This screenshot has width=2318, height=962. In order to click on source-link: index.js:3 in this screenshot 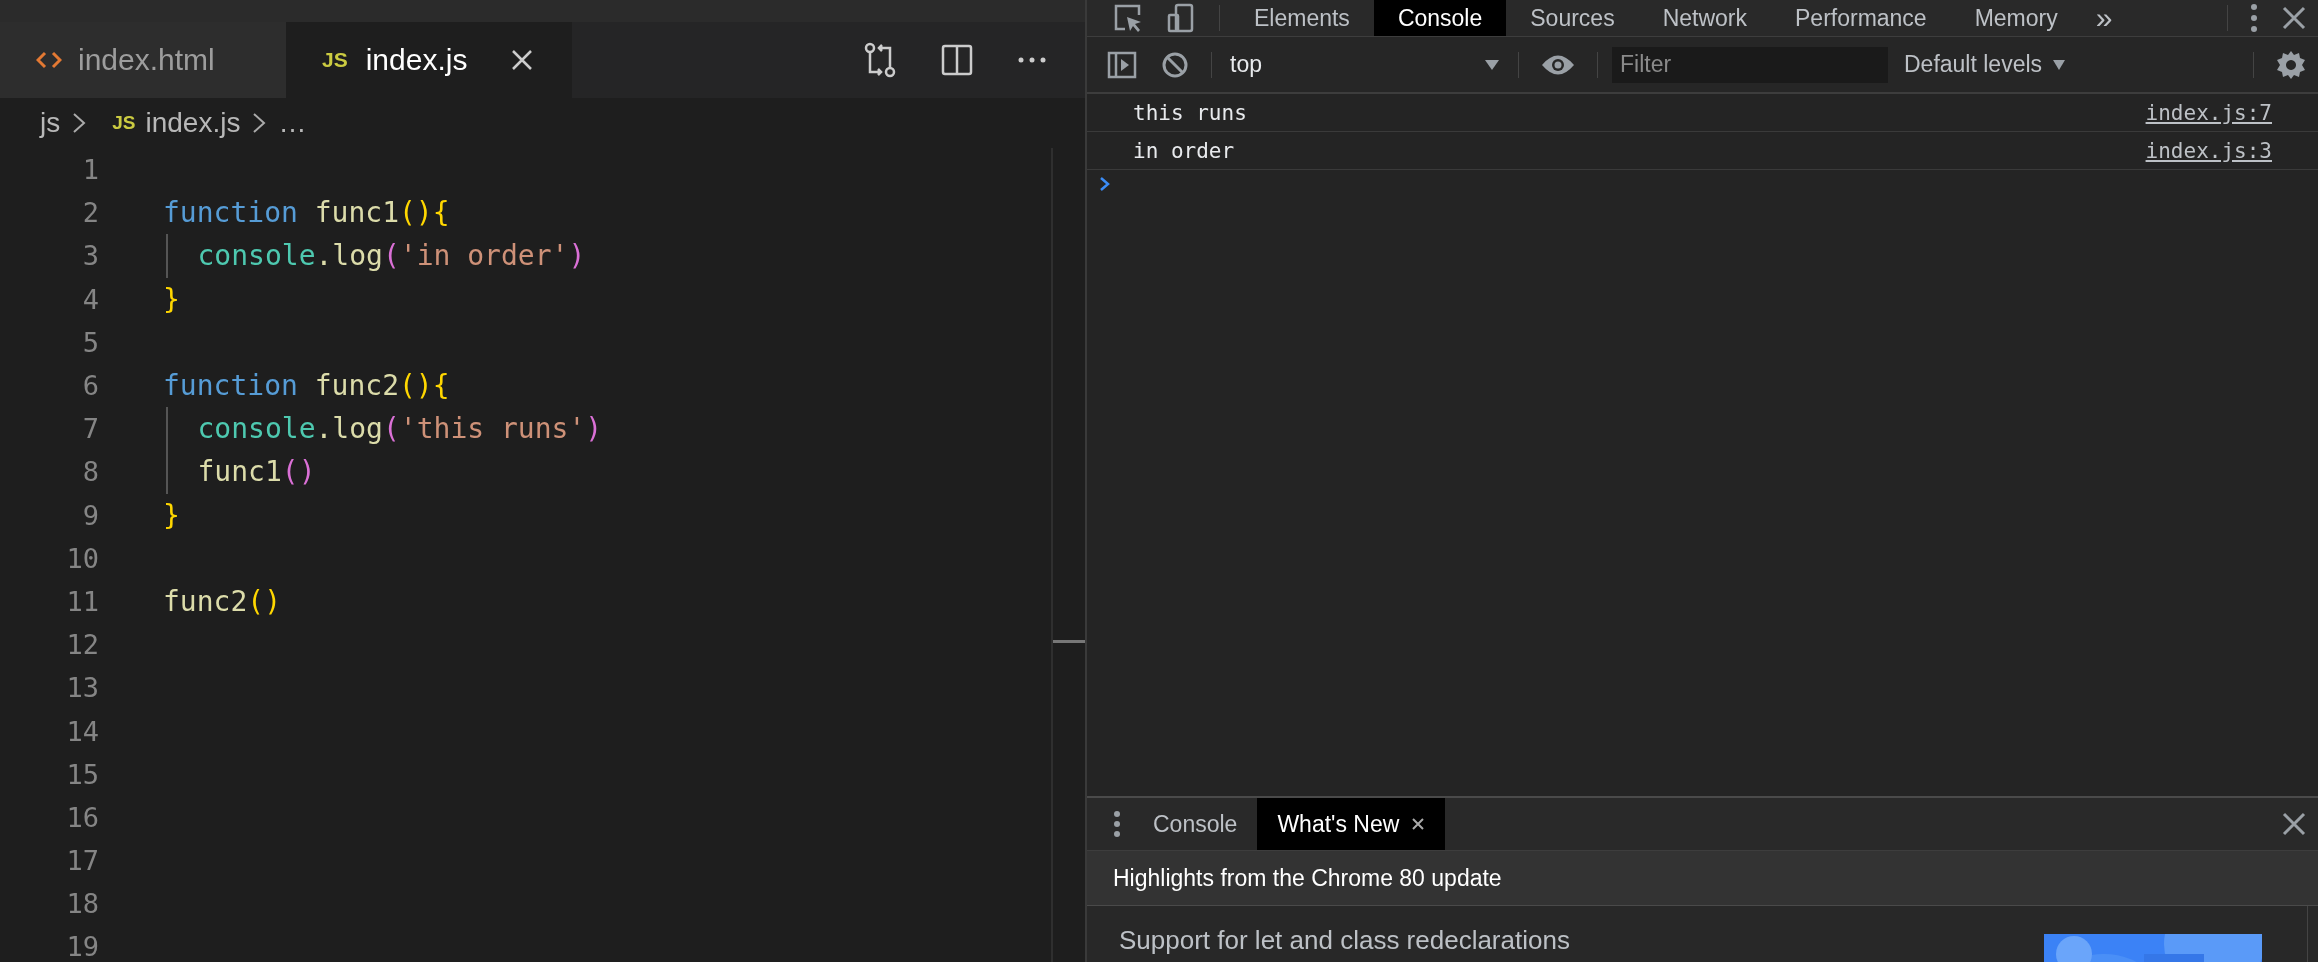, I will do `click(2208, 150)`.